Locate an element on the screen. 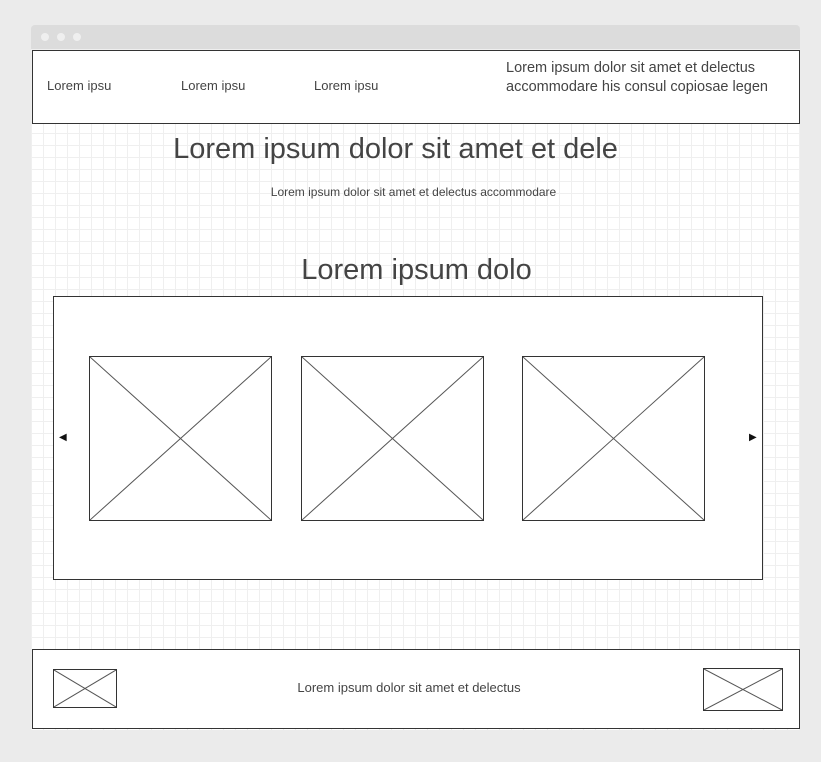  footer-logo-right-placeholder-icon is located at coordinates (743, 689).